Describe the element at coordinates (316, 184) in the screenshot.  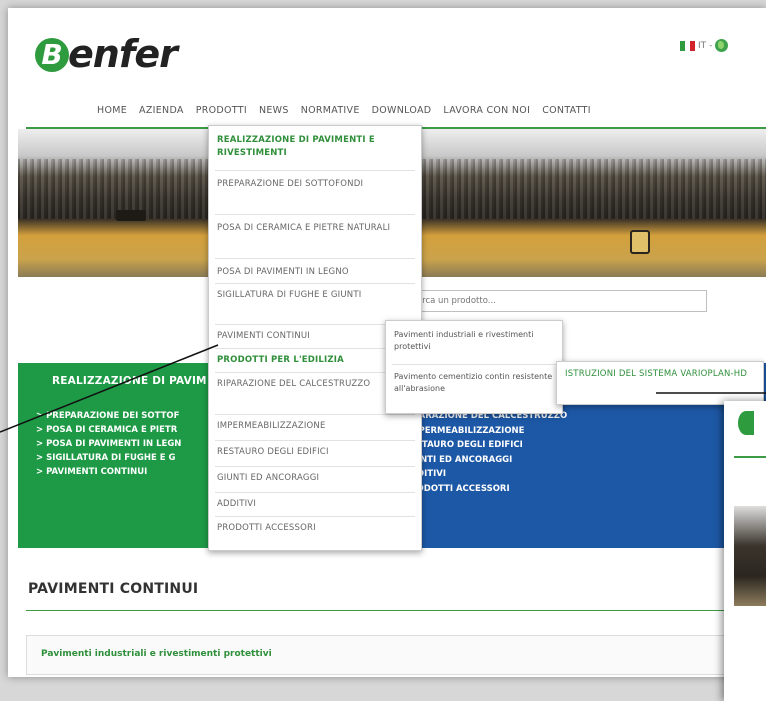
I see `dropdown-item: PREPARAZIONE DEI SOTTOFONDI` at that location.